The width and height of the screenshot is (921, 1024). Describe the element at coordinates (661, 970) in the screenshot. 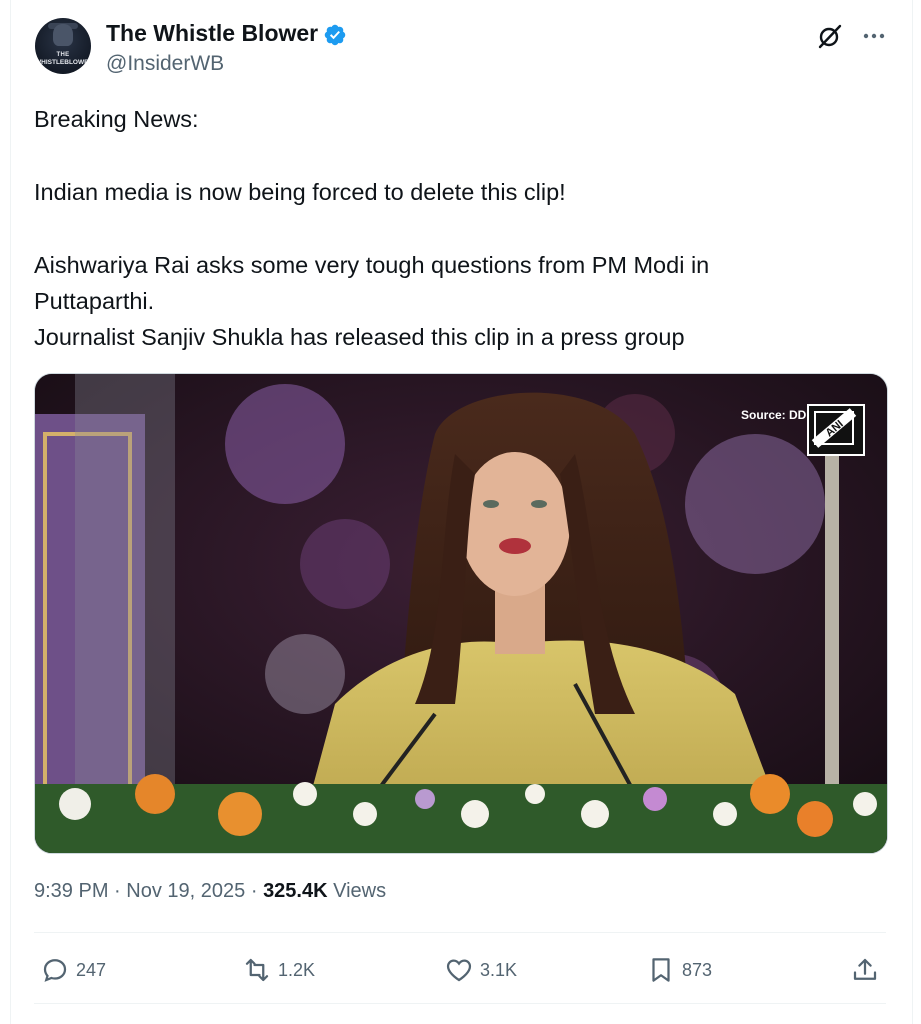

I see `bookmark-icon` at that location.